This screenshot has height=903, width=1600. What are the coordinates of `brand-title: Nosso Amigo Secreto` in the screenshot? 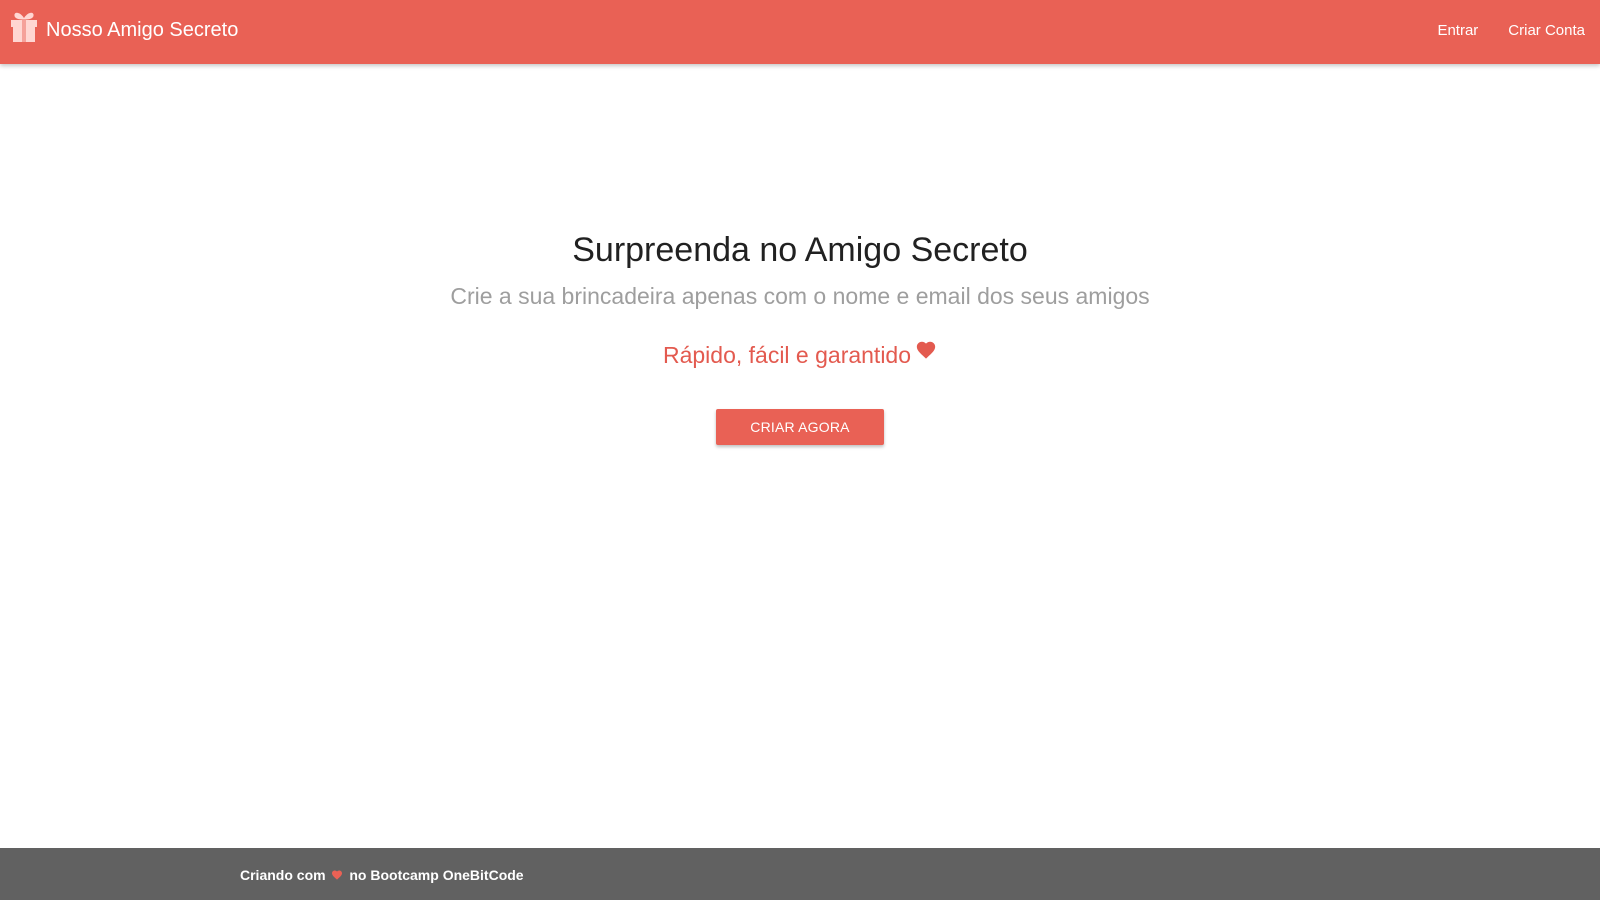 It's located at (142, 29).